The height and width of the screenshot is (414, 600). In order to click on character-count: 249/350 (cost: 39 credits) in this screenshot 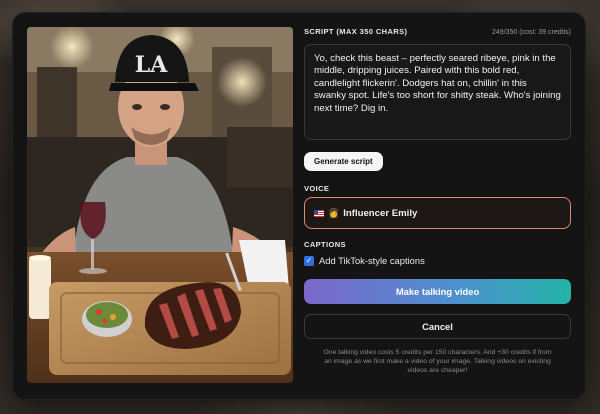, I will do `click(531, 32)`.